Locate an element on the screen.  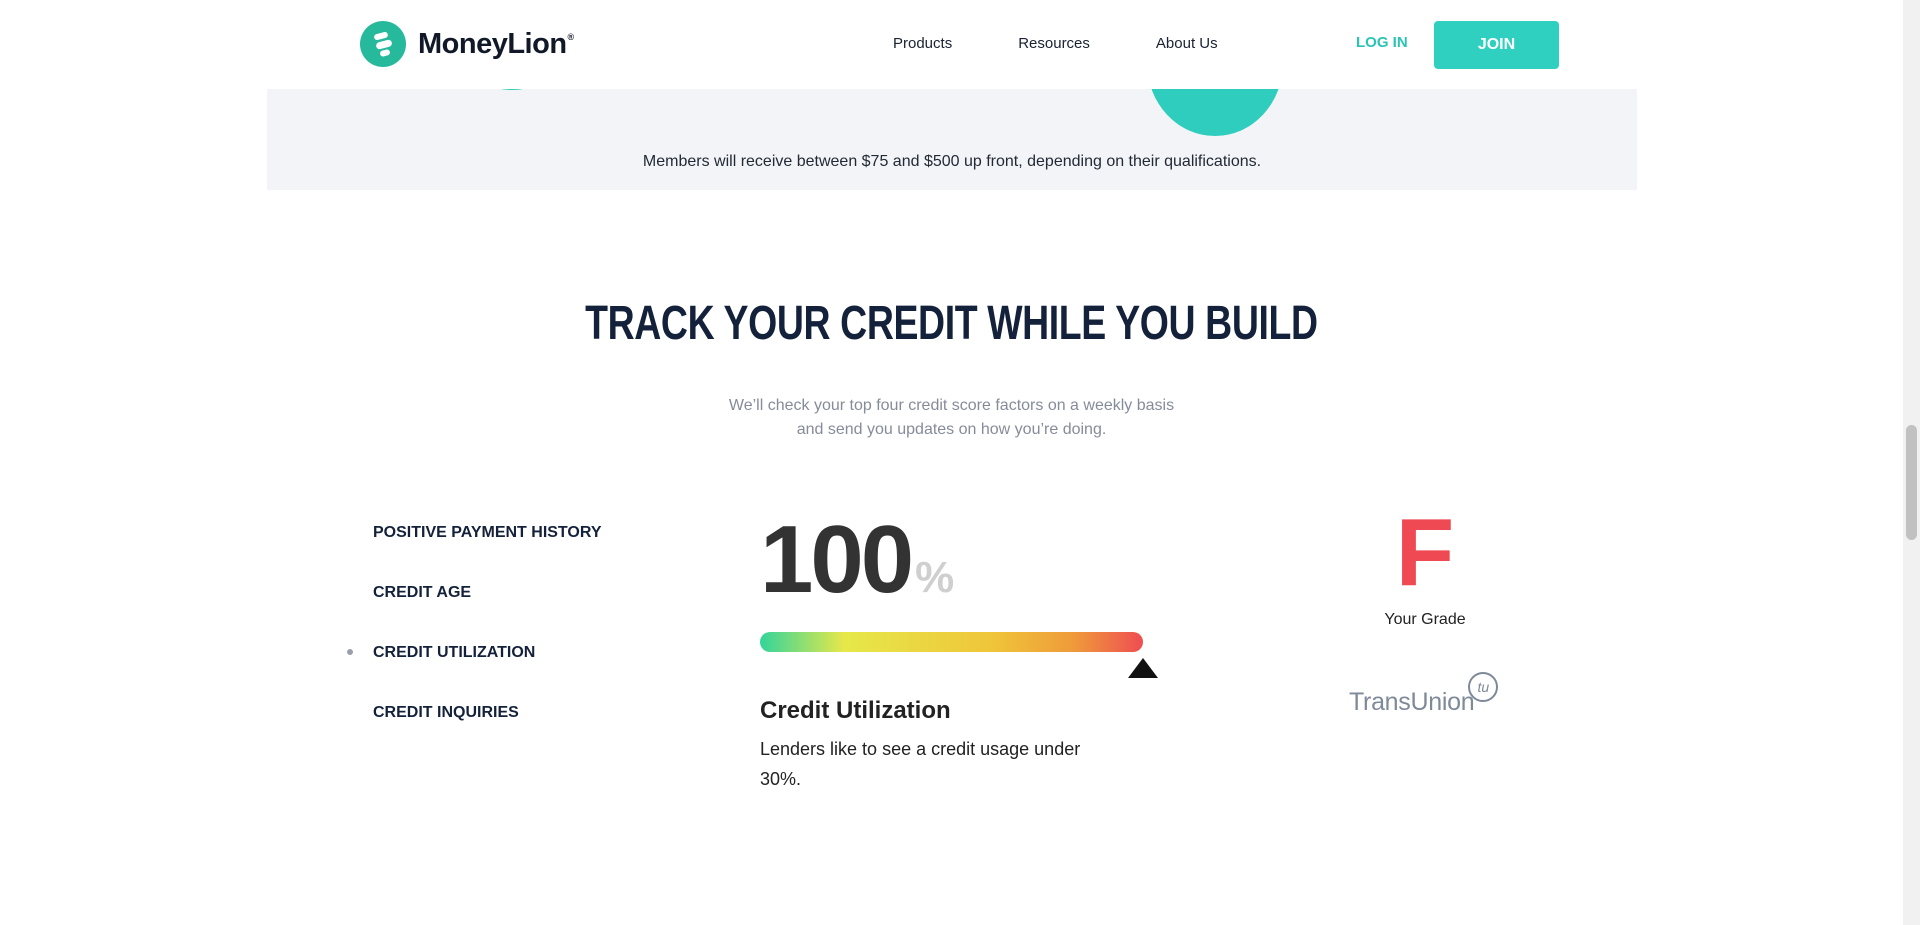
active-factor-indicator is located at coordinates (350, 652).